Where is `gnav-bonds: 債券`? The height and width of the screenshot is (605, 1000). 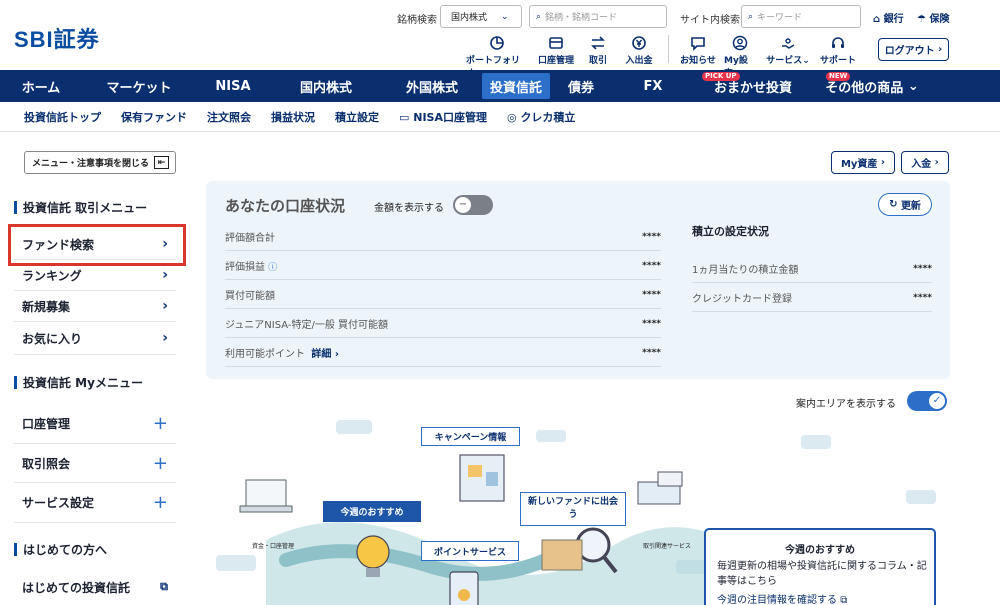
gnav-bonds: 債券 is located at coordinates (581, 86).